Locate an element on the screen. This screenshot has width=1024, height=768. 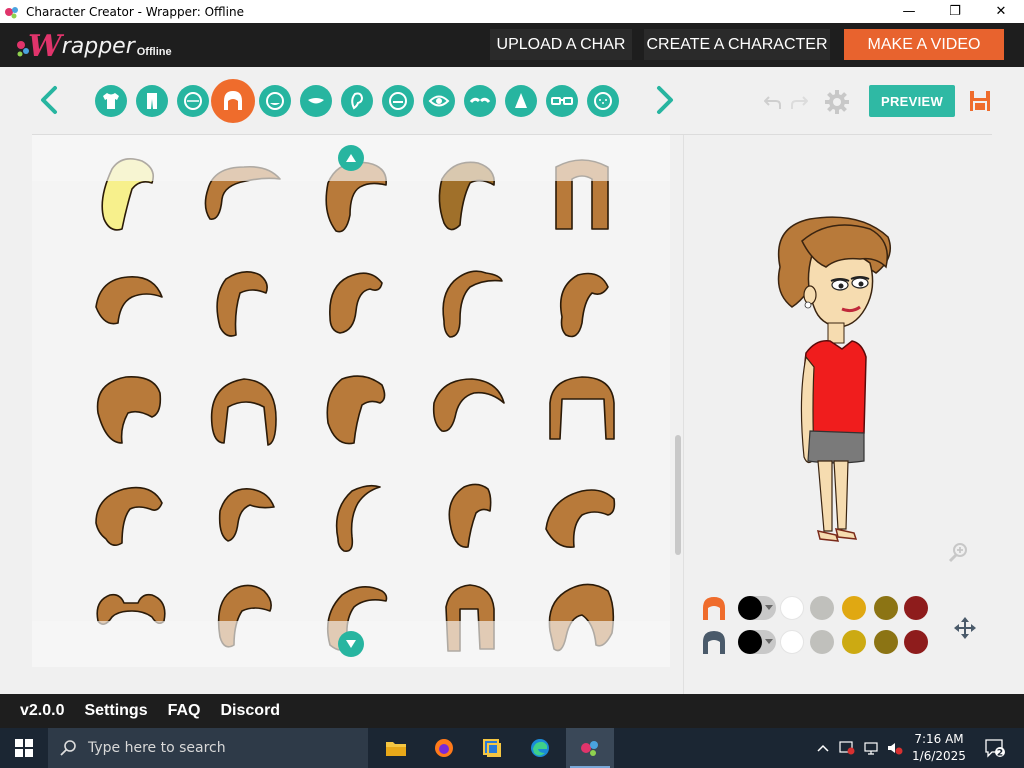
search-placeholder: Type here to search is located at coordinates (157, 748).